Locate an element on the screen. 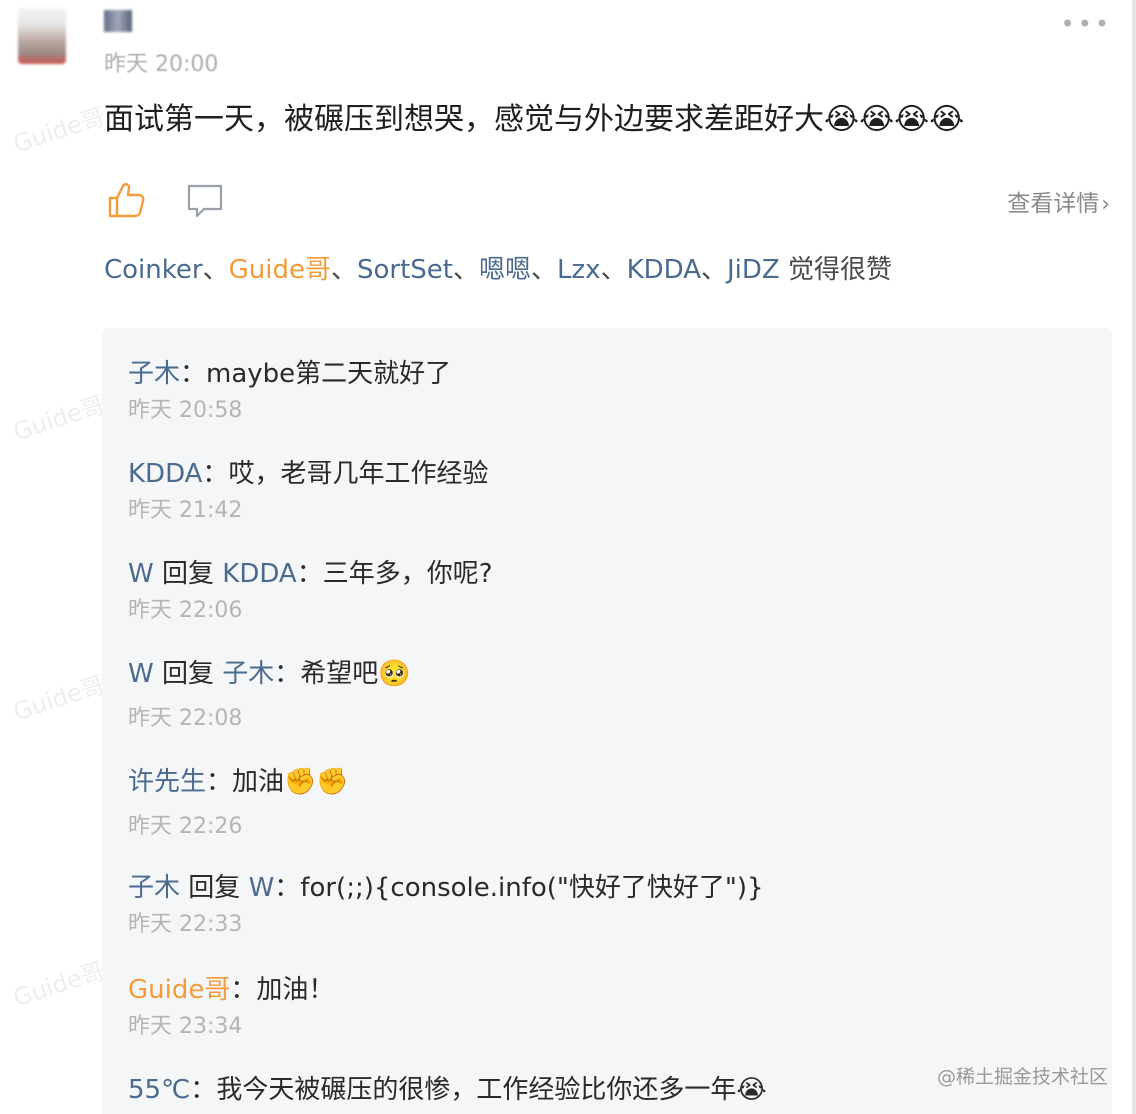 The image size is (1136, 1114). comment-item: Guide哥：加油！ 昨天 23:34 is located at coordinates (231, 1007).